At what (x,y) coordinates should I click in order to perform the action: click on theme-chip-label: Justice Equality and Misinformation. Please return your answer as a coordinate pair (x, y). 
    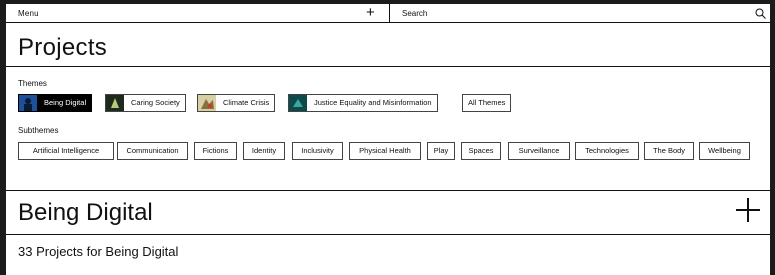
    Looking at the image, I should click on (373, 102).